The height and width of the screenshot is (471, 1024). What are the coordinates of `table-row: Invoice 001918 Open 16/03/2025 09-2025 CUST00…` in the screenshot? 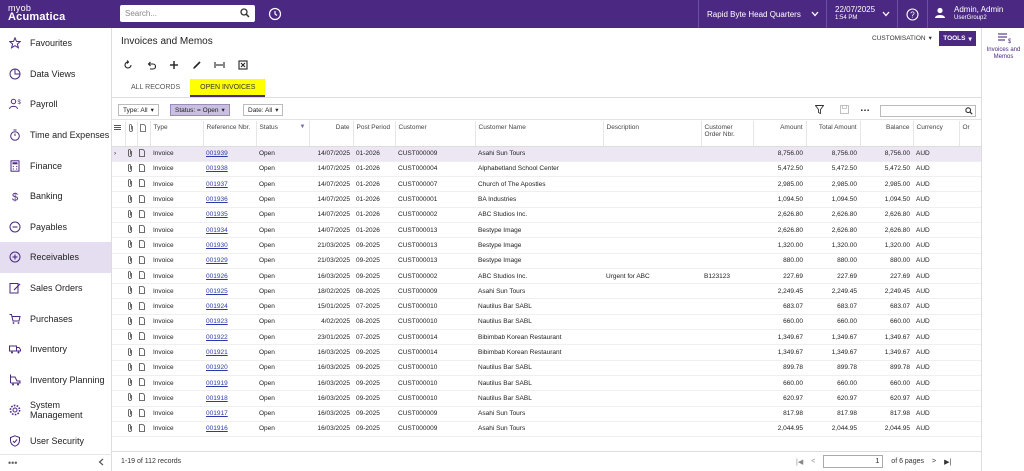 It's located at (546, 398).